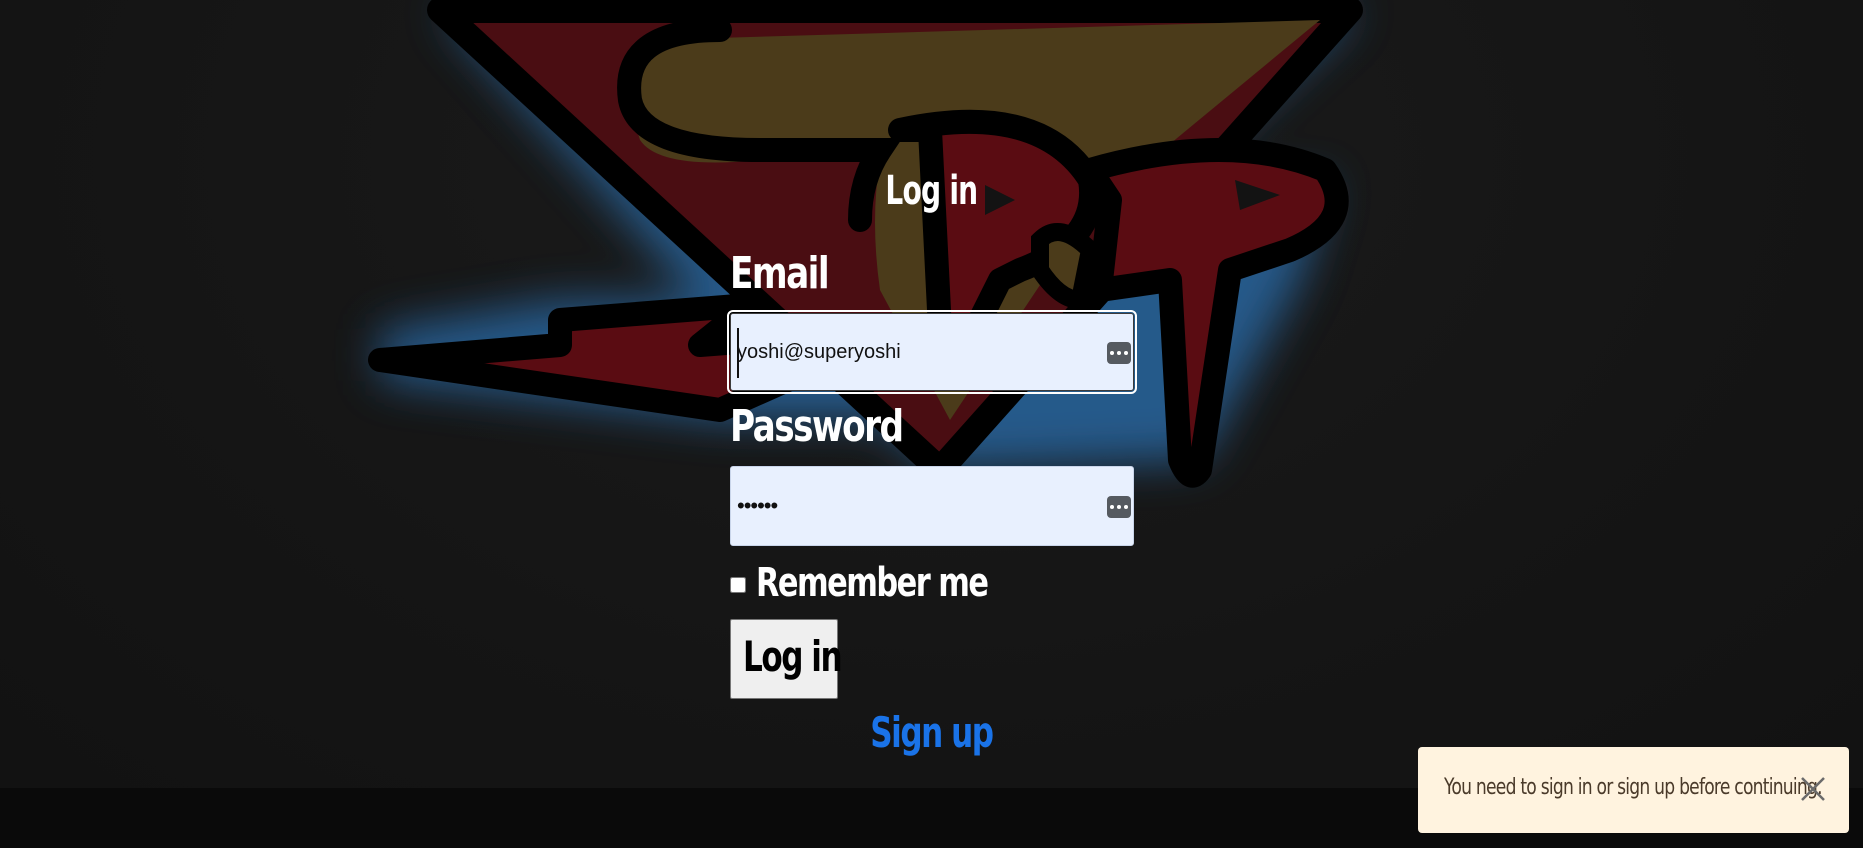 Image resolution: width=1863 pixels, height=848 pixels. I want to click on text-caret, so click(738, 353).